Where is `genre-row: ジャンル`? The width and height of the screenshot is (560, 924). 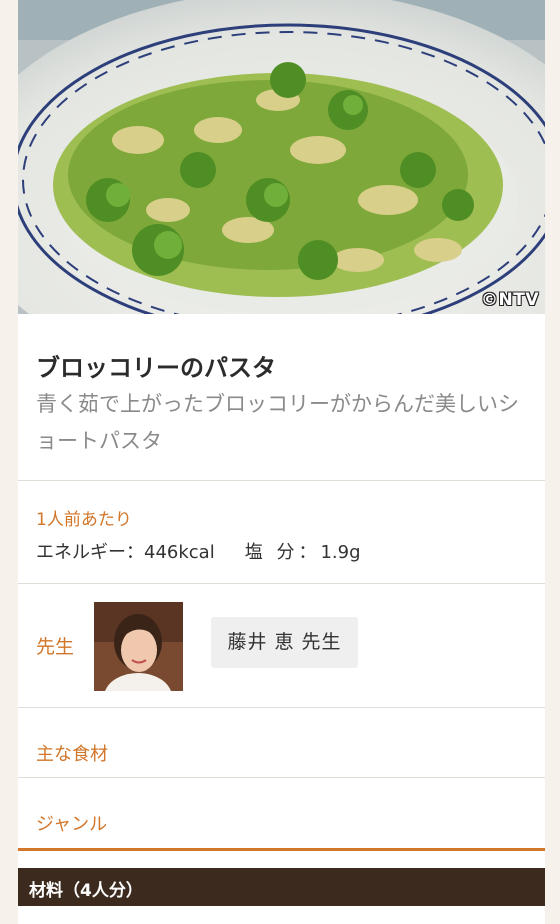 genre-row: ジャンル is located at coordinates (281, 814).